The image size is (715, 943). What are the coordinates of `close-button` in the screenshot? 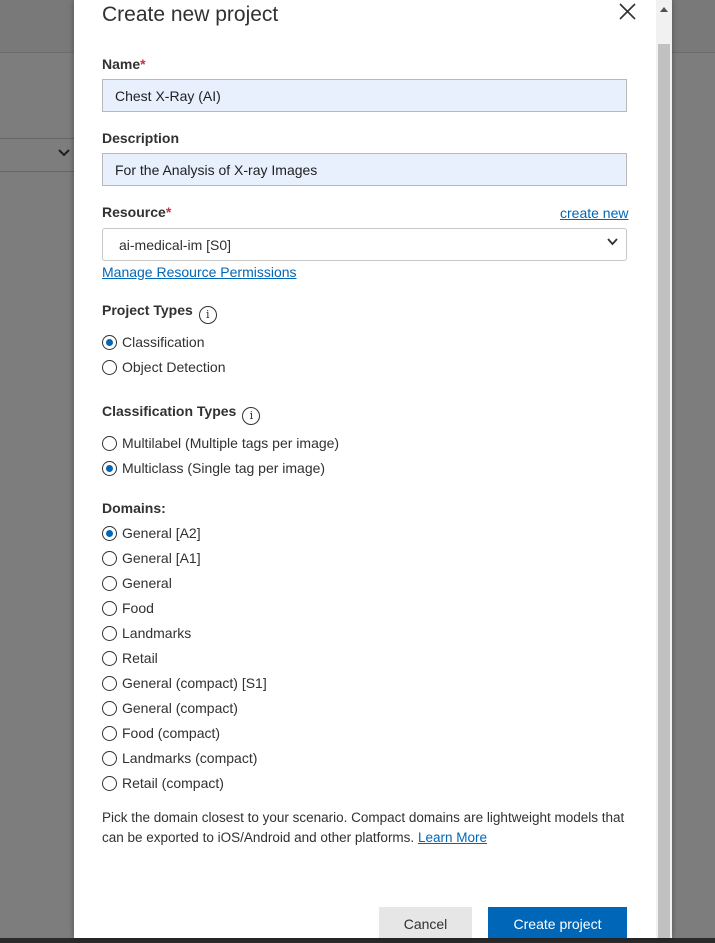 It's located at (627, 13).